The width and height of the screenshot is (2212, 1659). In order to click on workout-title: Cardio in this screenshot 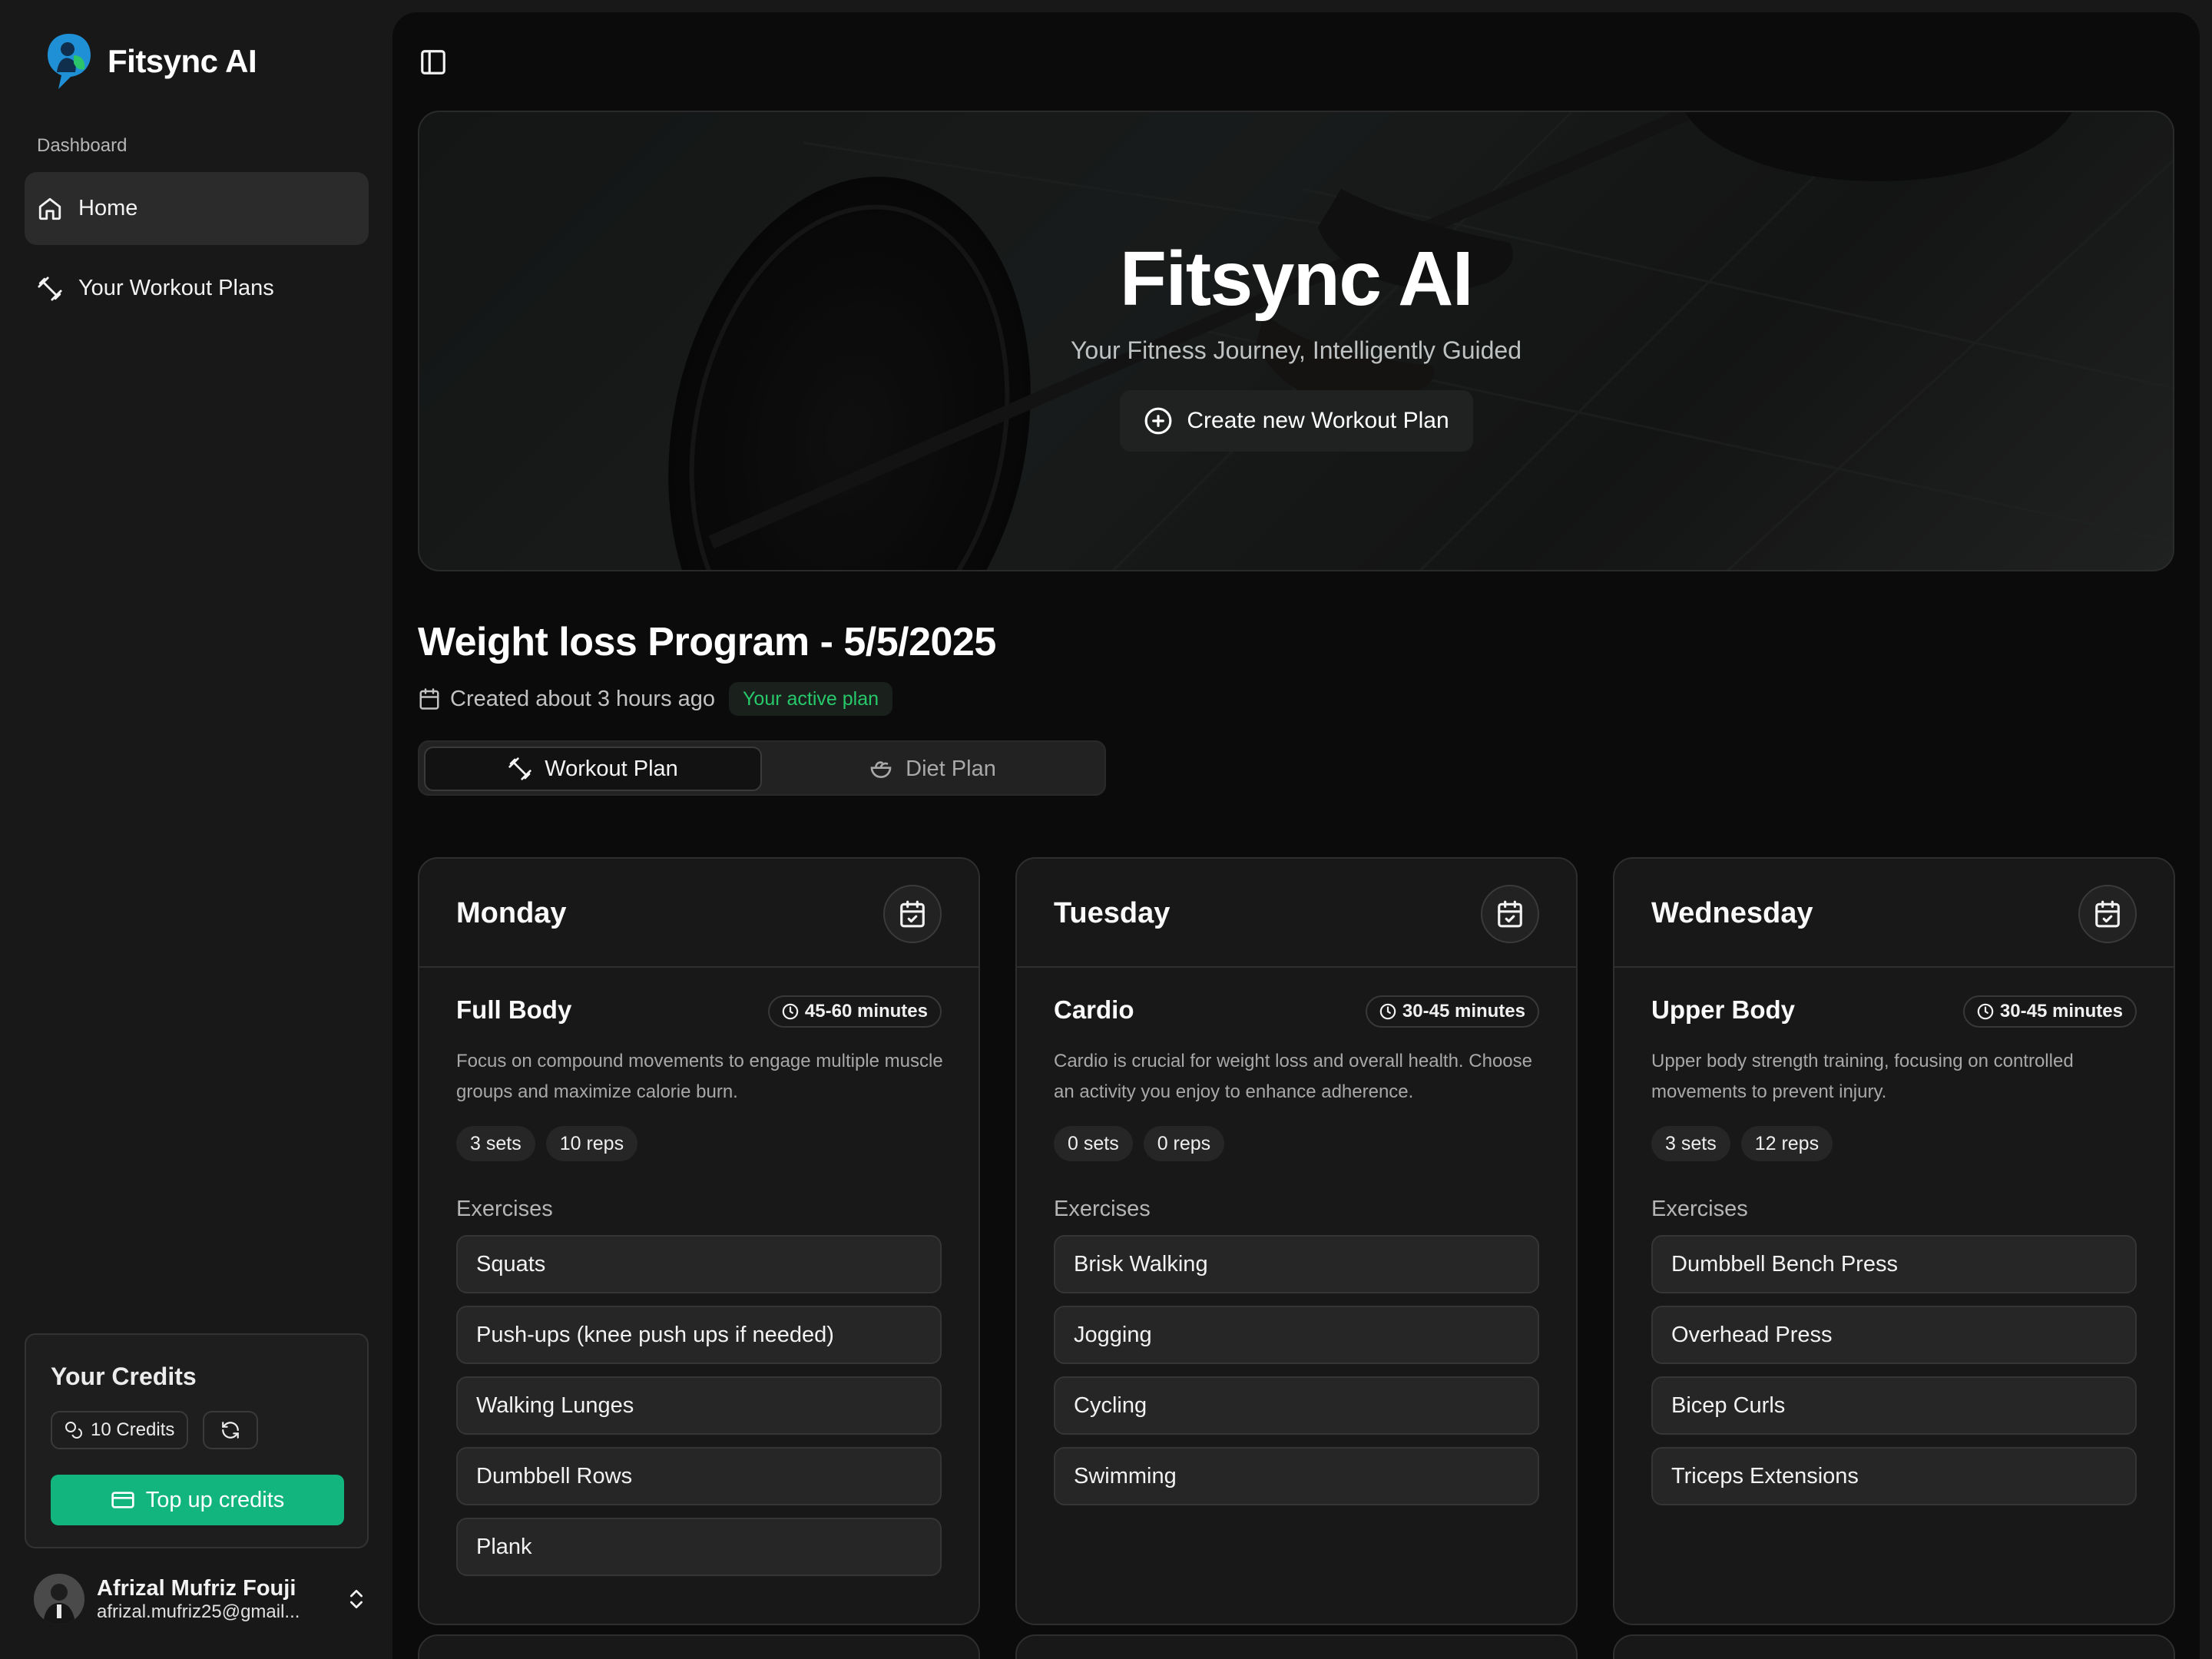, I will do `click(1094, 1010)`.